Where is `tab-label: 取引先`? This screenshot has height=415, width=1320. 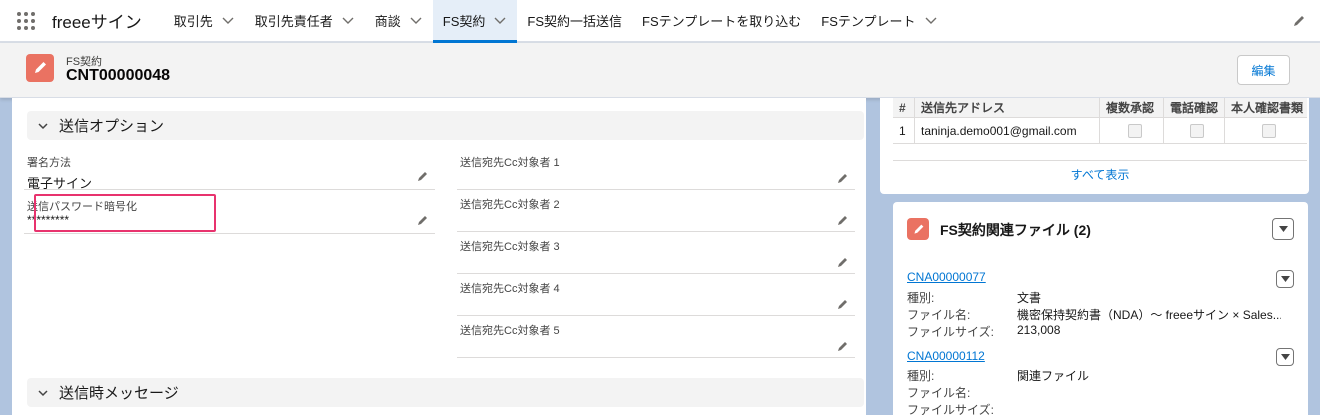 tab-label: 取引先 is located at coordinates (193, 21).